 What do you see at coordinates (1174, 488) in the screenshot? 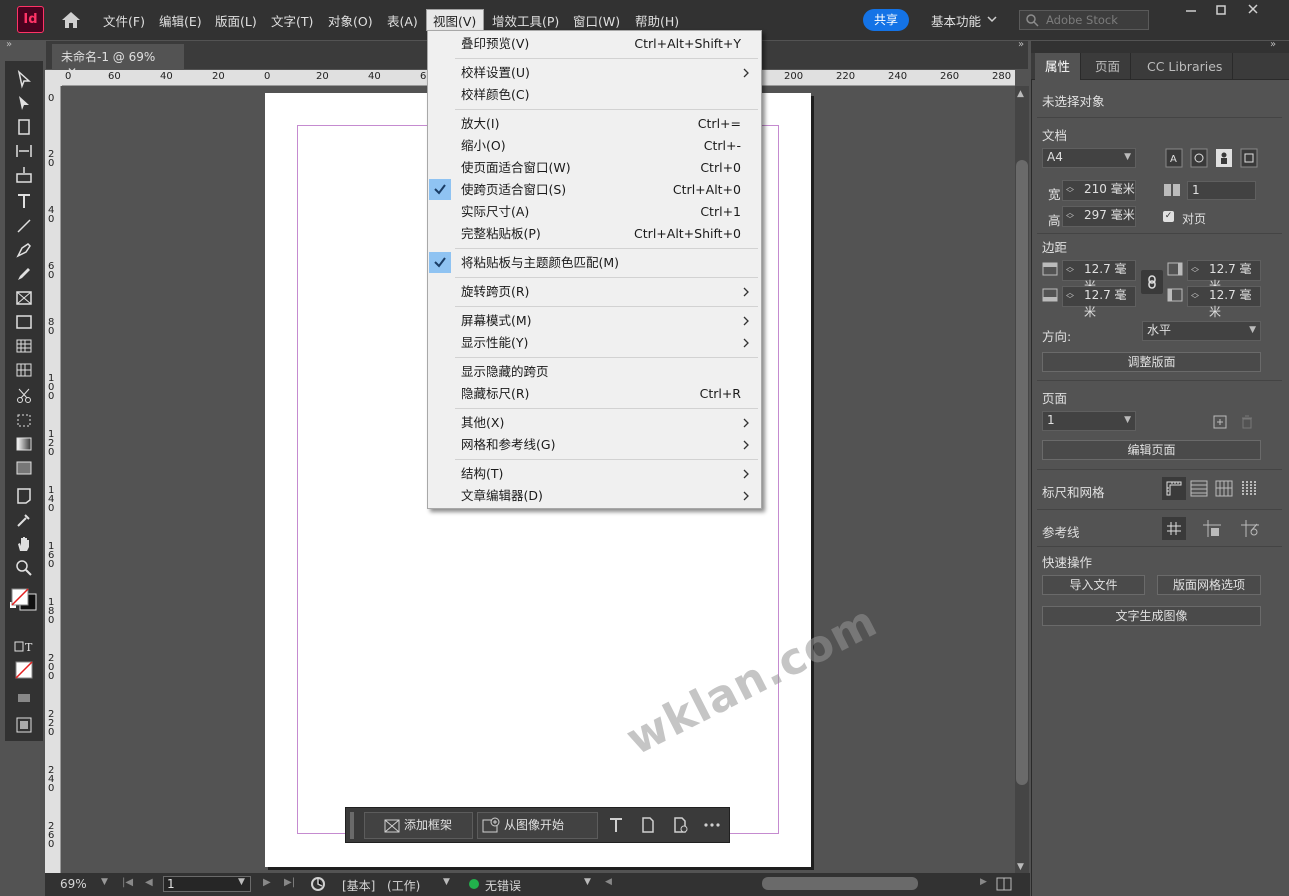
I see `toggle-rulers-button` at bounding box center [1174, 488].